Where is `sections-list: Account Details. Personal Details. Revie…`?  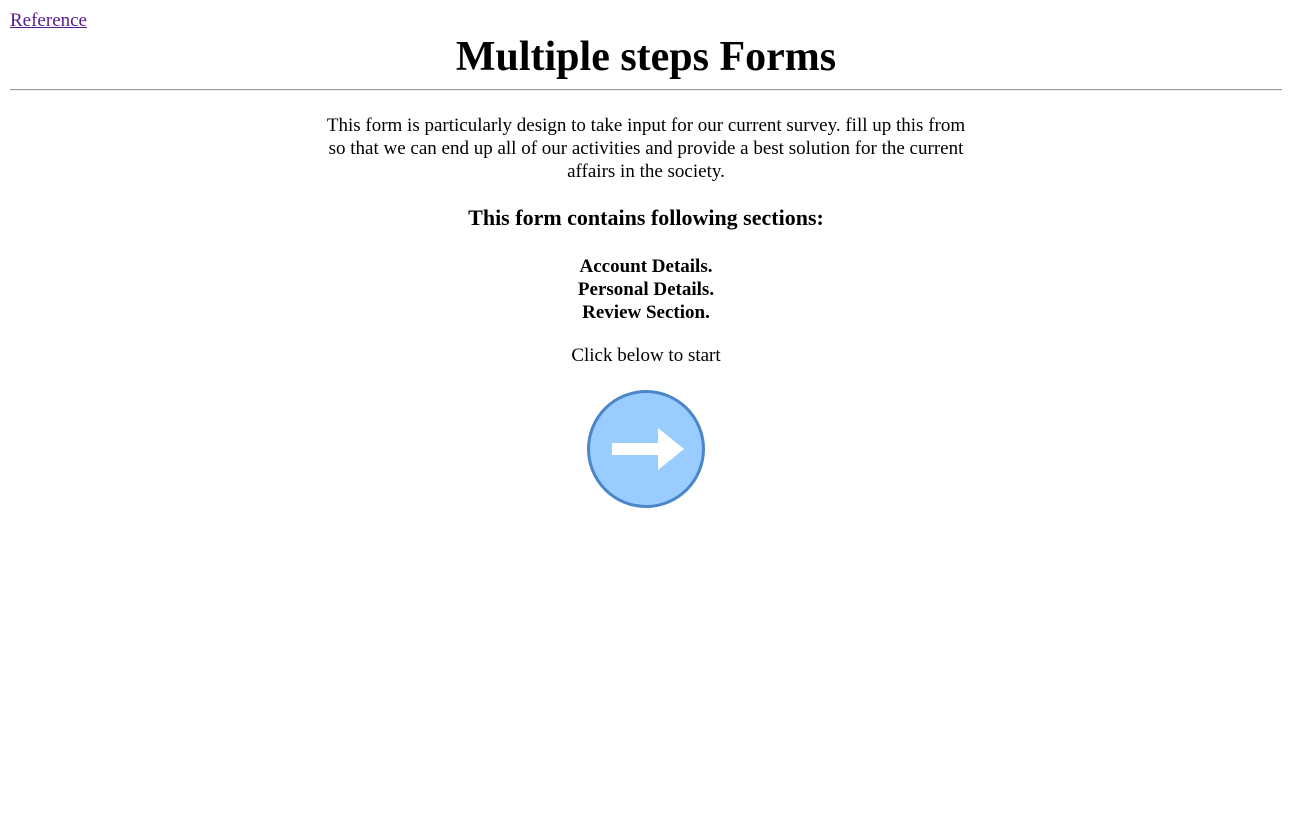
sections-list: Account Details. Personal Details. Revie… is located at coordinates (646, 289).